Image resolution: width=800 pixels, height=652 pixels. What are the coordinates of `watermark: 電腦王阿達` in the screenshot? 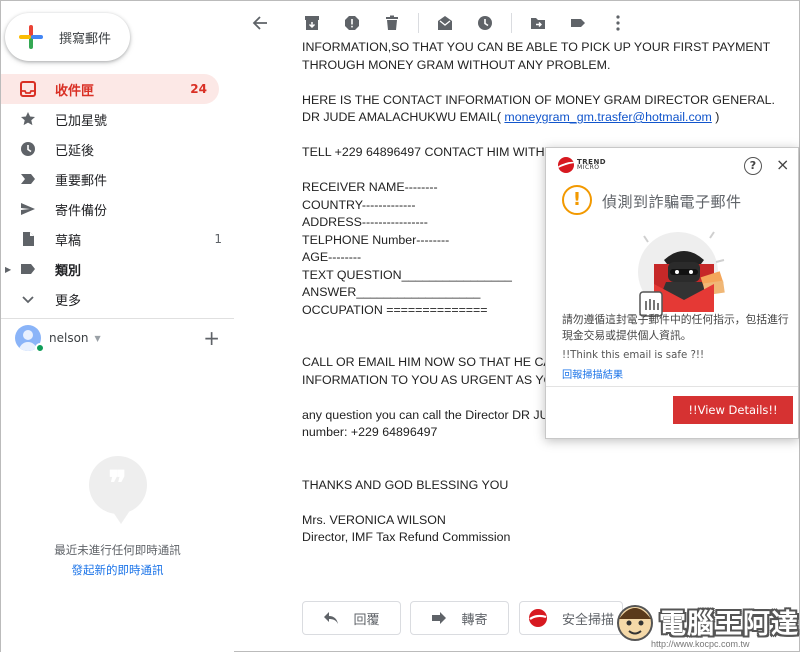 It's located at (706, 621).